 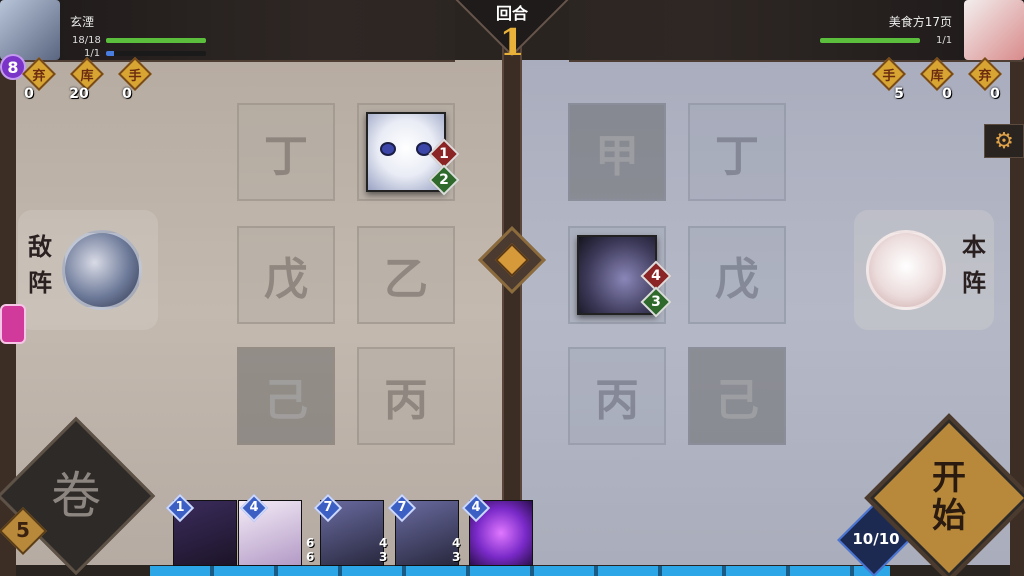 I want to click on round-indicator: 回合 1, so click(x=512, y=33).